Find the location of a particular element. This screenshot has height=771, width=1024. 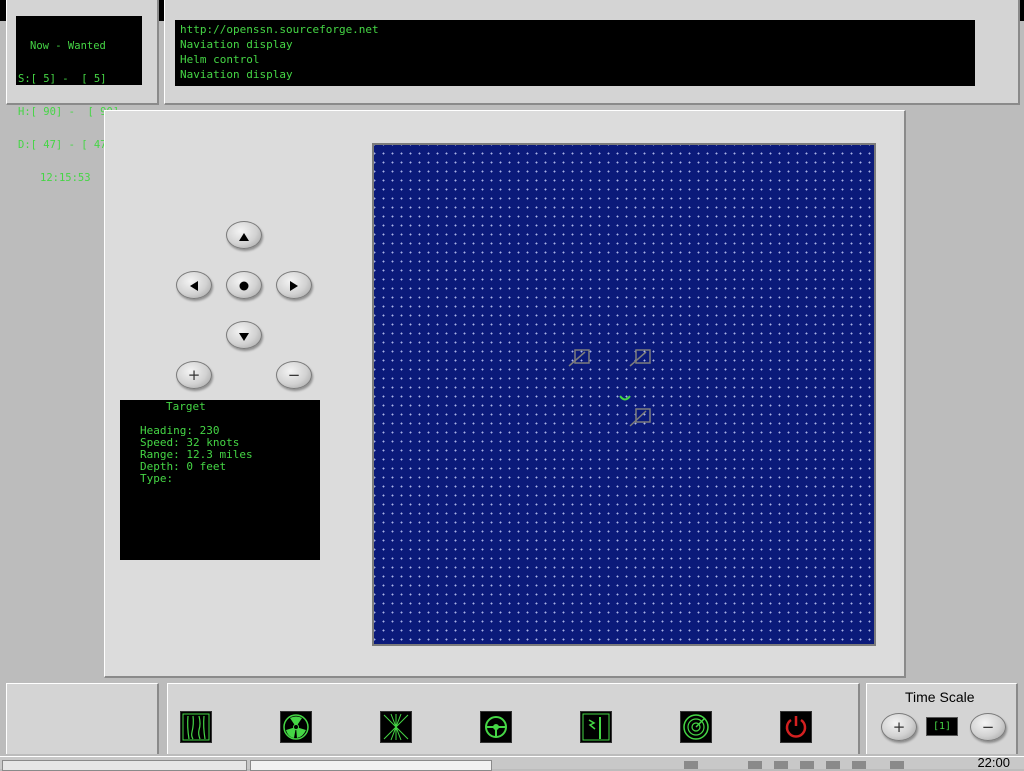

time-scale-increase-button: + is located at coordinates (899, 727).